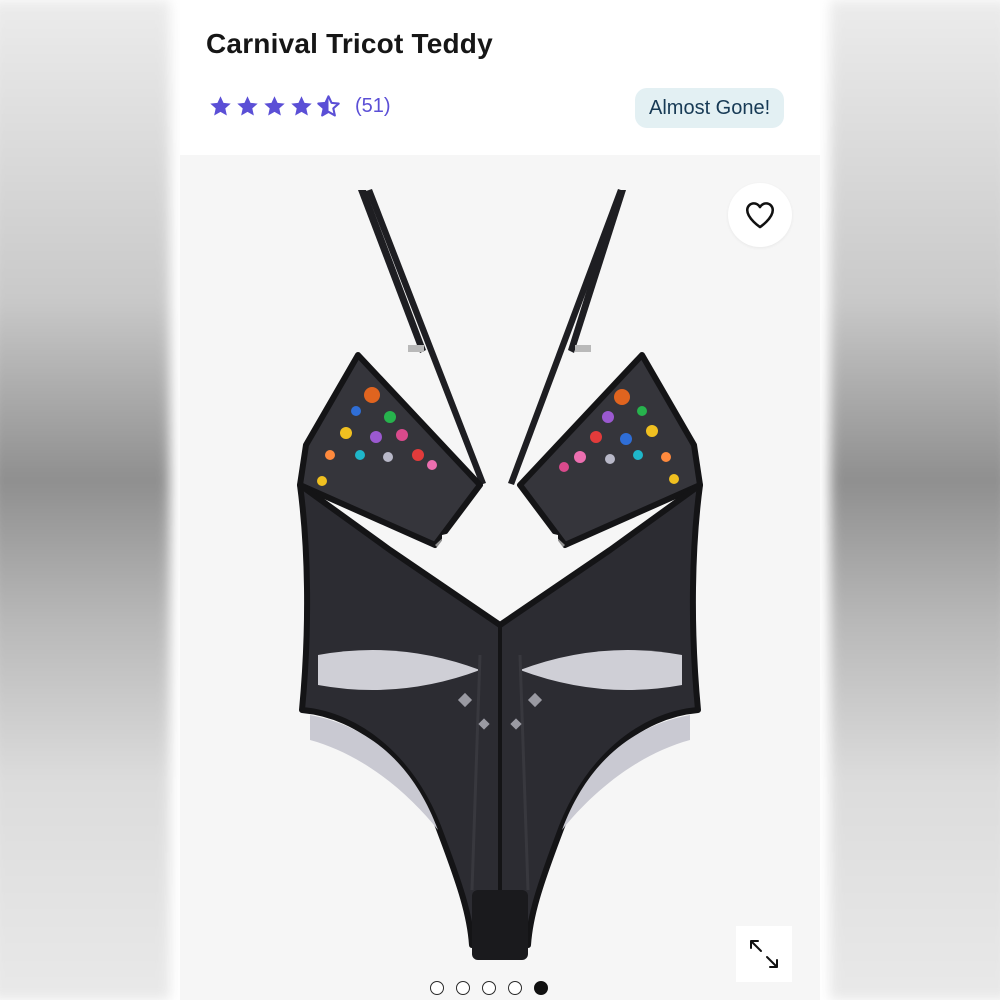 The width and height of the screenshot is (1000, 1000). I want to click on carousel-pagination, so click(489, 988).